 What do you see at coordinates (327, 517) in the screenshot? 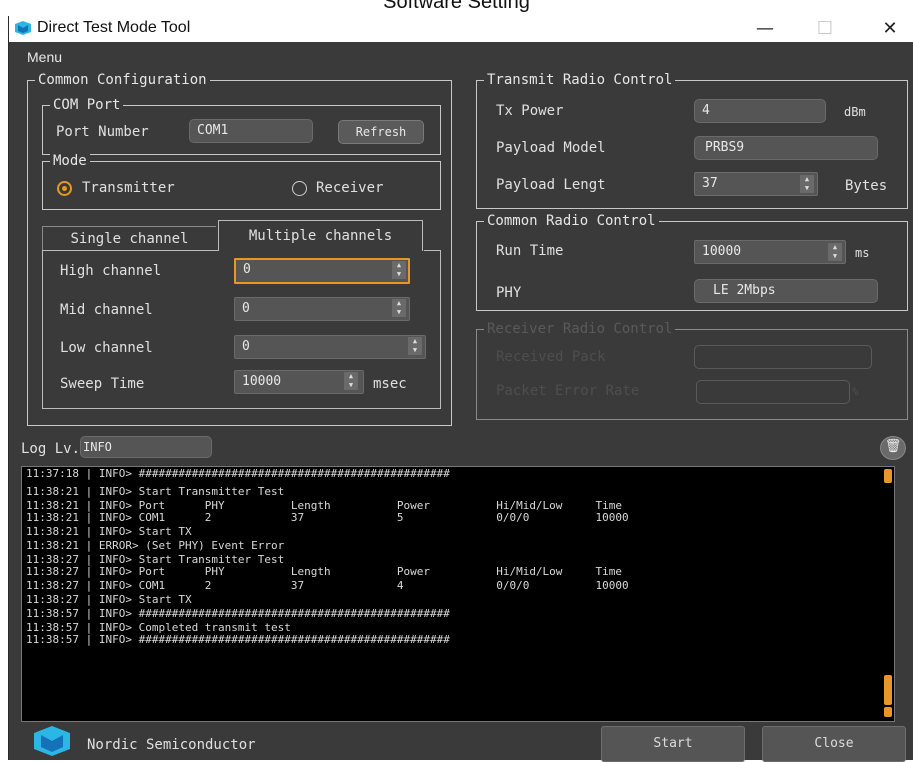
I see `log-line: 11:38:21 | INFO> COM1 2 37 5 0/0/0 10000` at bounding box center [327, 517].